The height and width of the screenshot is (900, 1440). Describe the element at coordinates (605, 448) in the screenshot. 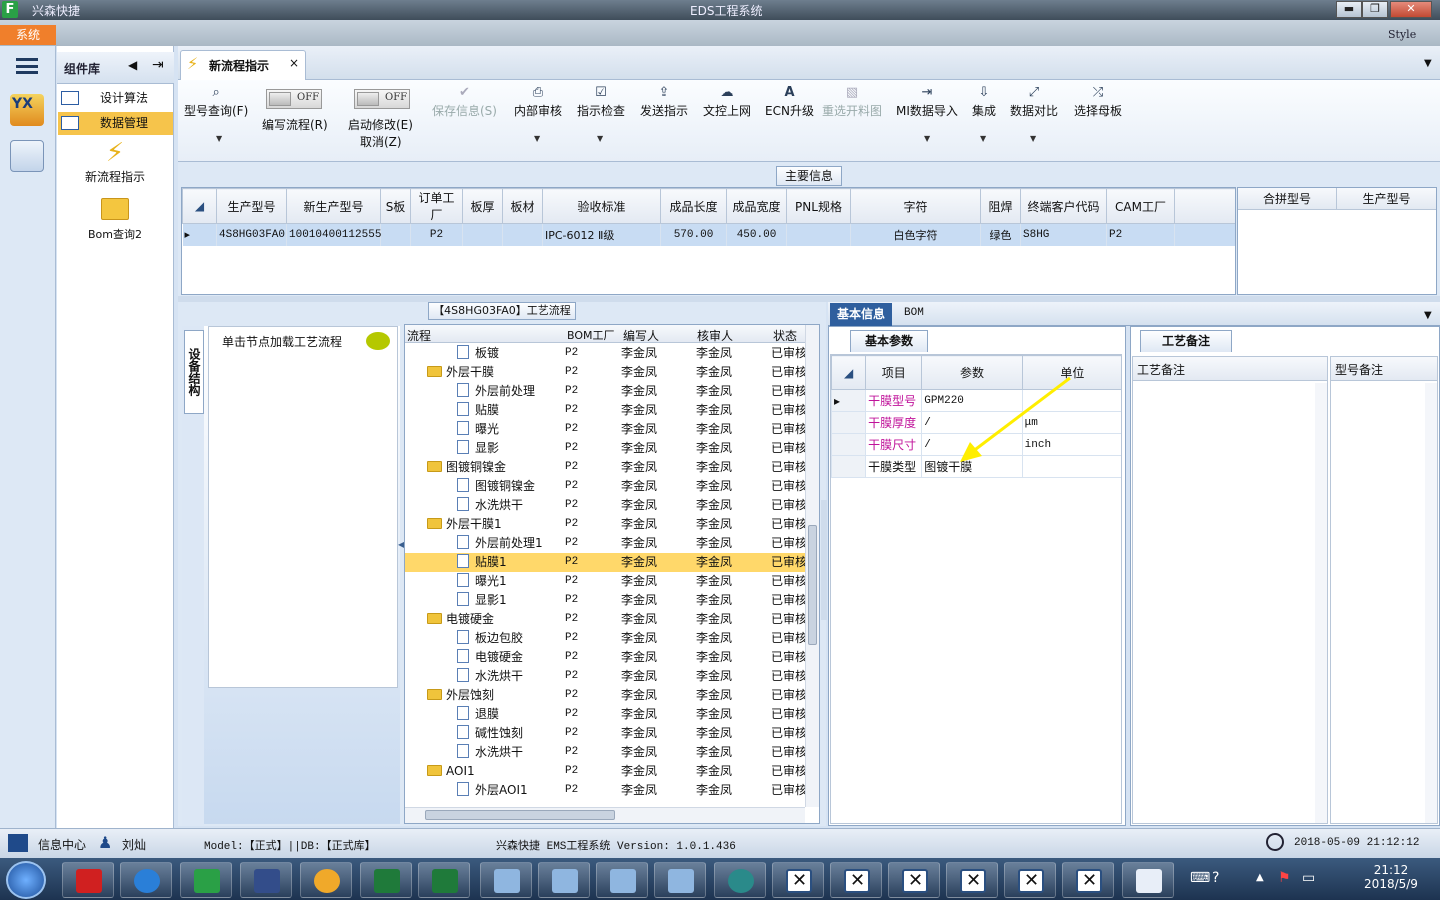

I see `tree-row: 显影 P2 李金凤 李金凤 已审核` at that location.